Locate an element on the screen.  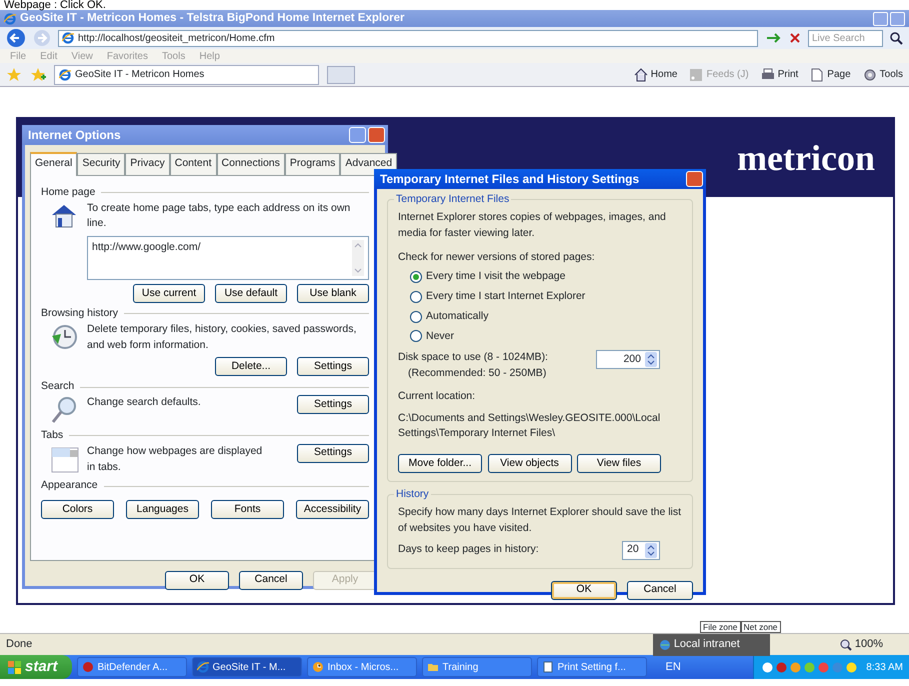
refresh-icon is located at coordinates (773, 38).